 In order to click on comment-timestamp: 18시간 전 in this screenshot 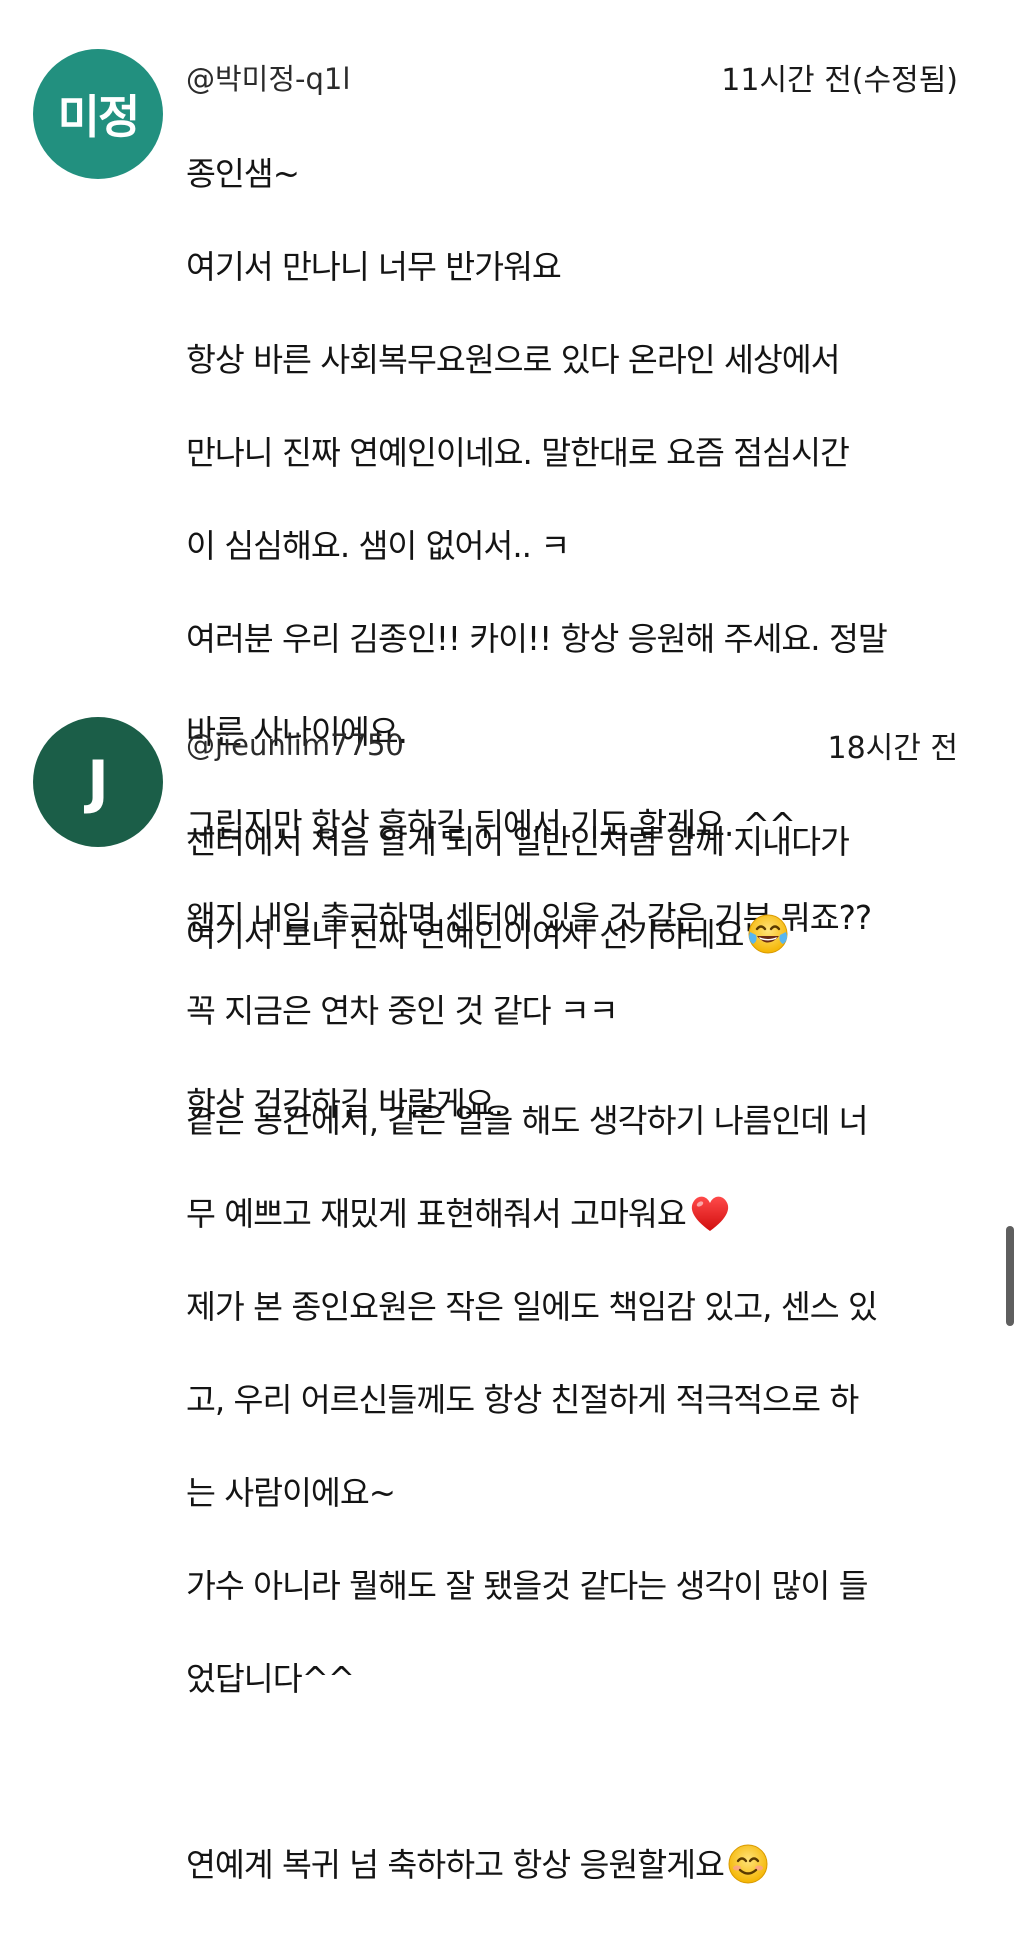, I will do `click(892, 745)`.